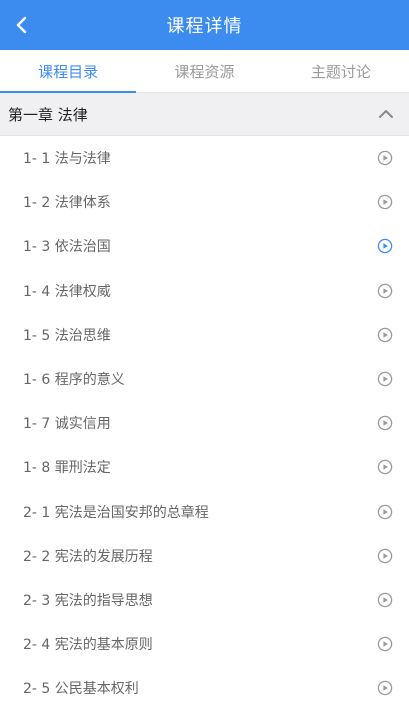 The height and width of the screenshot is (716, 409). Describe the element at coordinates (67, 291) in the screenshot. I see `lesson-label: 1- 4 法律权威` at that location.